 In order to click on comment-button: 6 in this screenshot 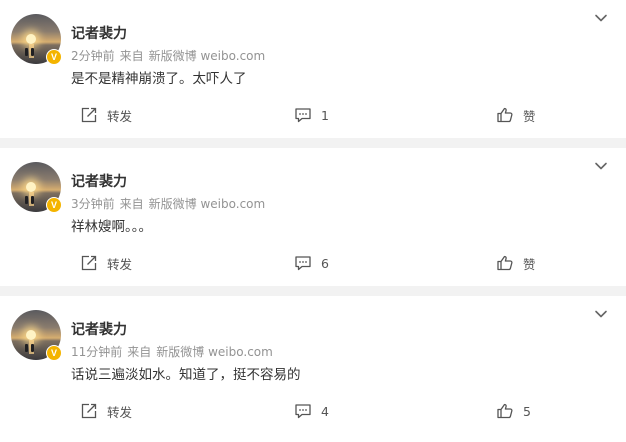, I will do `click(311, 263)`.